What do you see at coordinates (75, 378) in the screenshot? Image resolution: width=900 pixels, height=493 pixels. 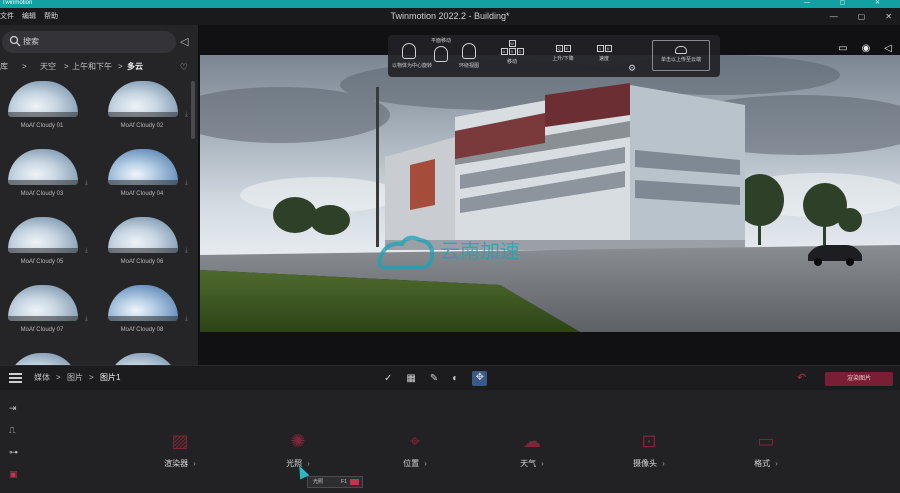 I see `breadcrumb-images: 图片` at bounding box center [75, 378].